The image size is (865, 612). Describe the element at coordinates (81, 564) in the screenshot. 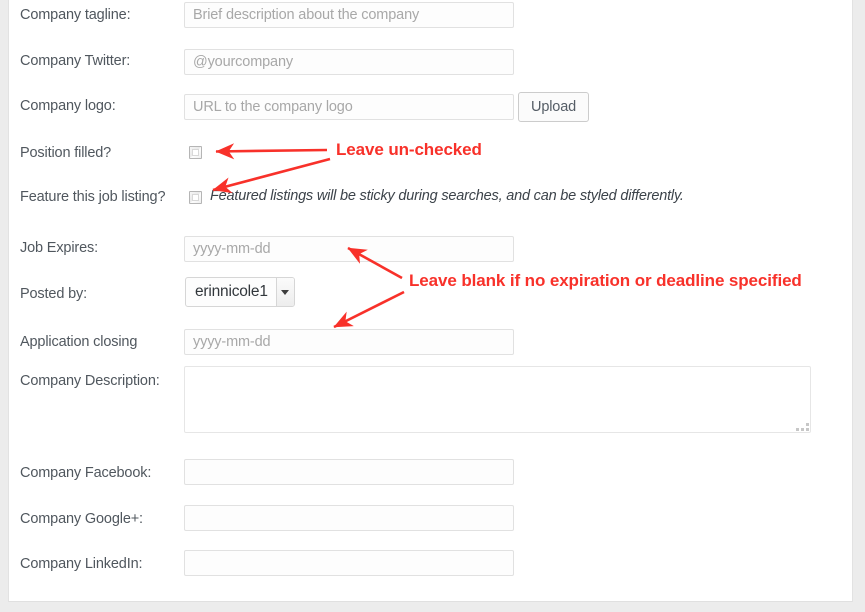

I see `label-company-linkedin: Company LinkedIn:` at that location.